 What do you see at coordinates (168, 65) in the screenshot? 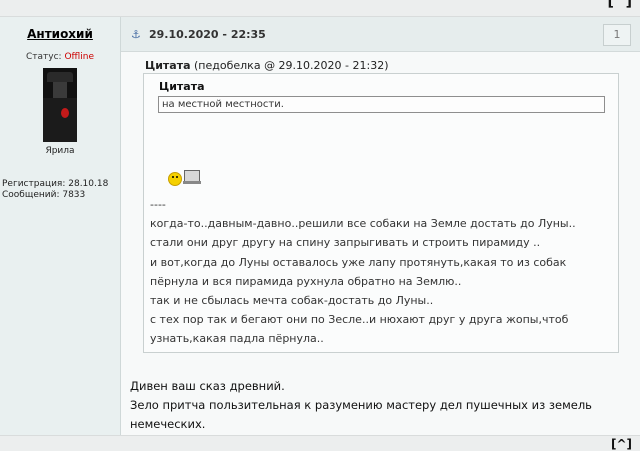
I see `quote-title: Цитата` at bounding box center [168, 65].